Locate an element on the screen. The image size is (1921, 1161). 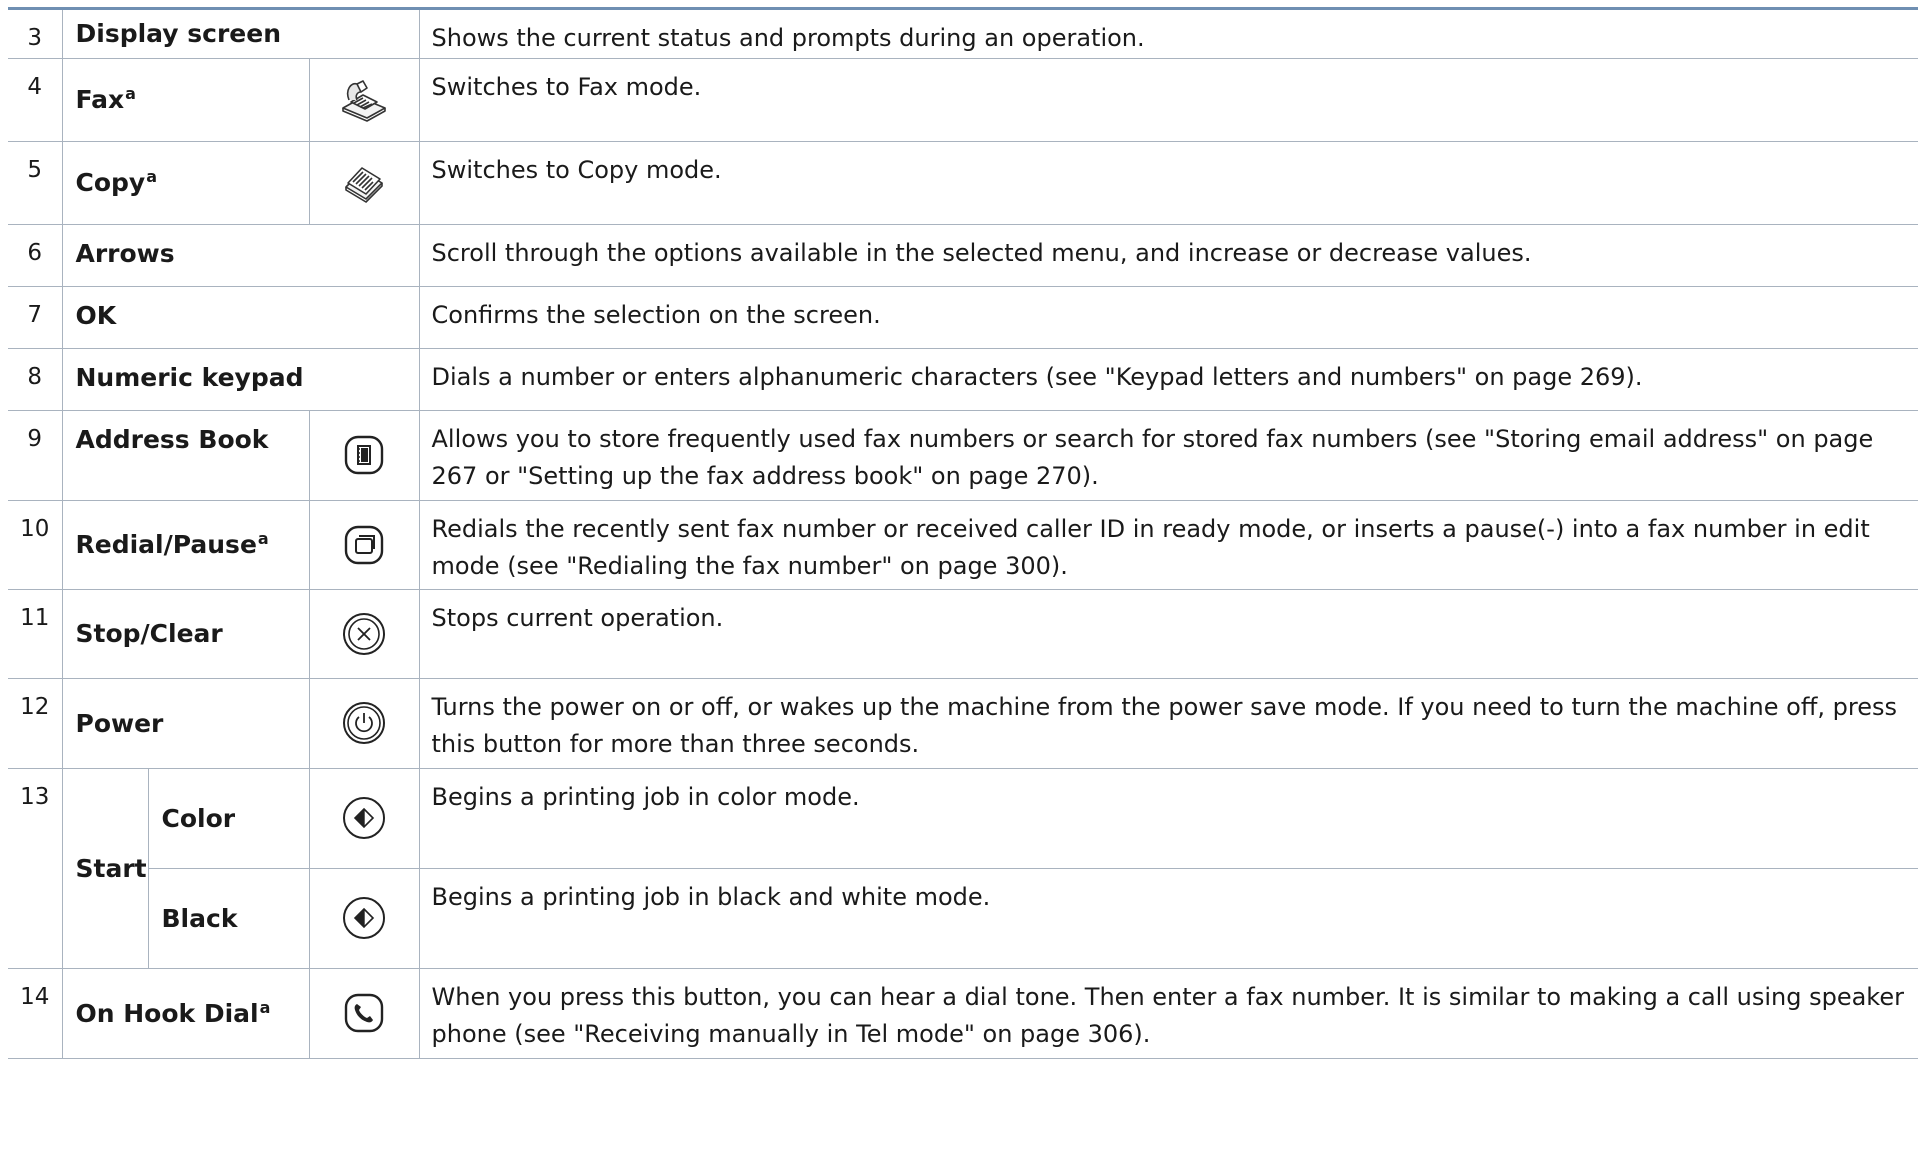
on-hook-dial-icon is located at coordinates (364, 1013).